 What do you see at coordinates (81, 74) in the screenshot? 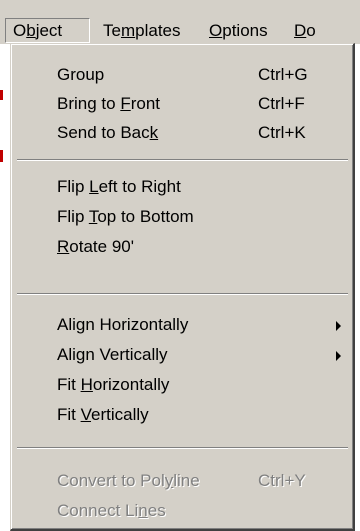
I see `menu-item-group-label: Group` at bounding box center [81, 74].